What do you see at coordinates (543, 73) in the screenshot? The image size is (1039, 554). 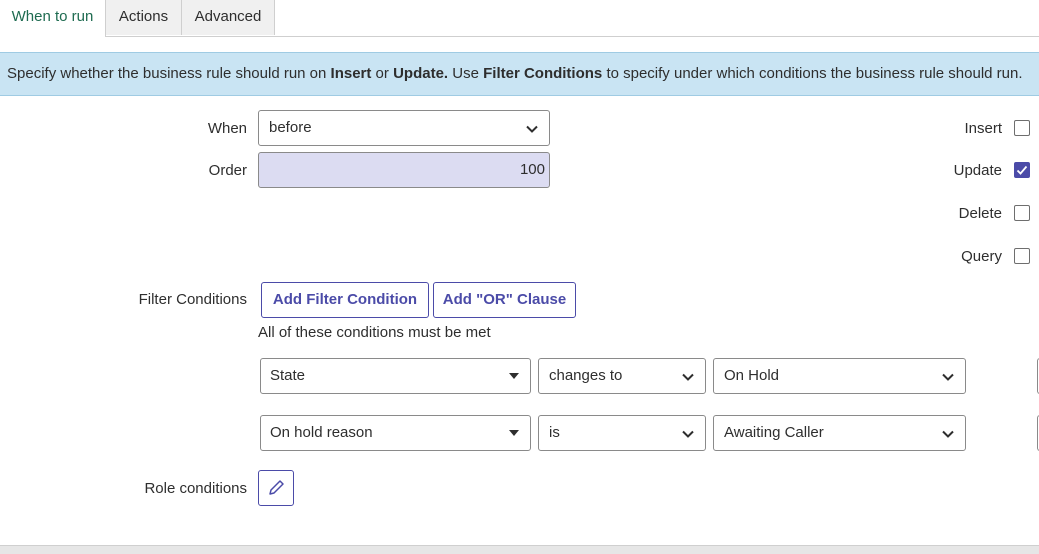 I see `info-filter-conditions: Filter Conditions` at bounding box center [543, 73].